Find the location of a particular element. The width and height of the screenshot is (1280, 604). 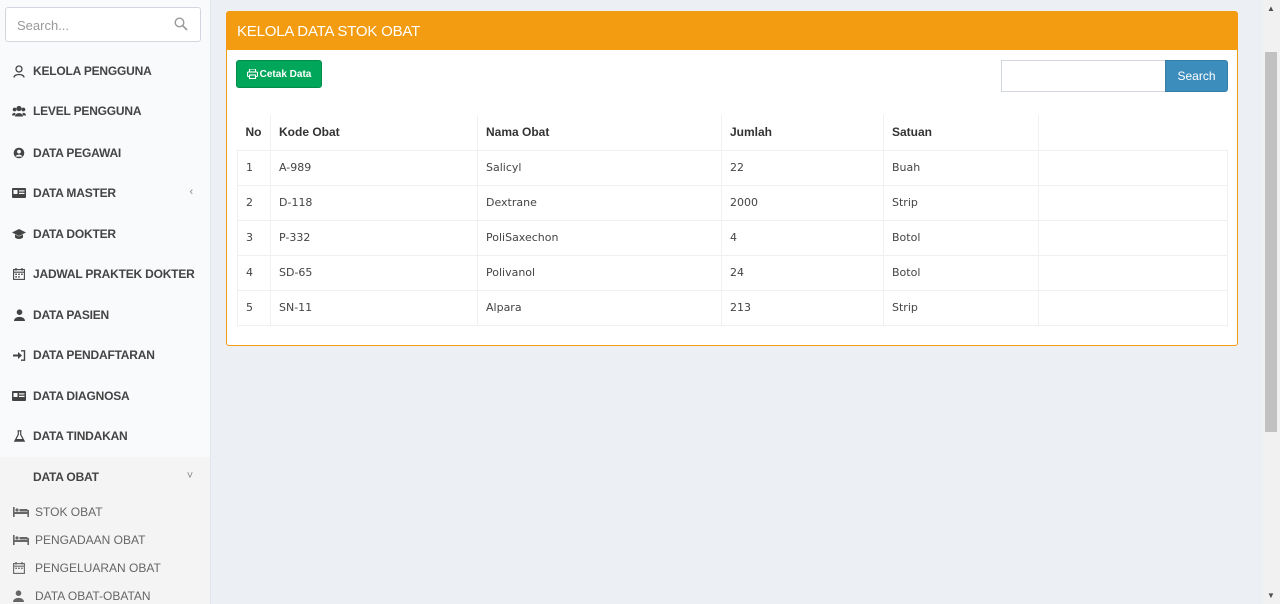

table-row: 4 SD-65 Polivanol 24 Botol is located at coordinates (732, 272).